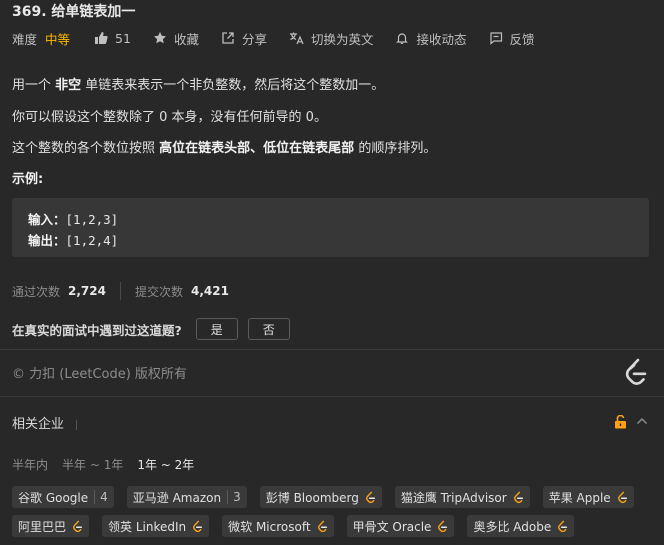  What do you see at coordinates (216, 329) in the screenshot?
I see `yes-button: 是` at bounding box center [216, 329].